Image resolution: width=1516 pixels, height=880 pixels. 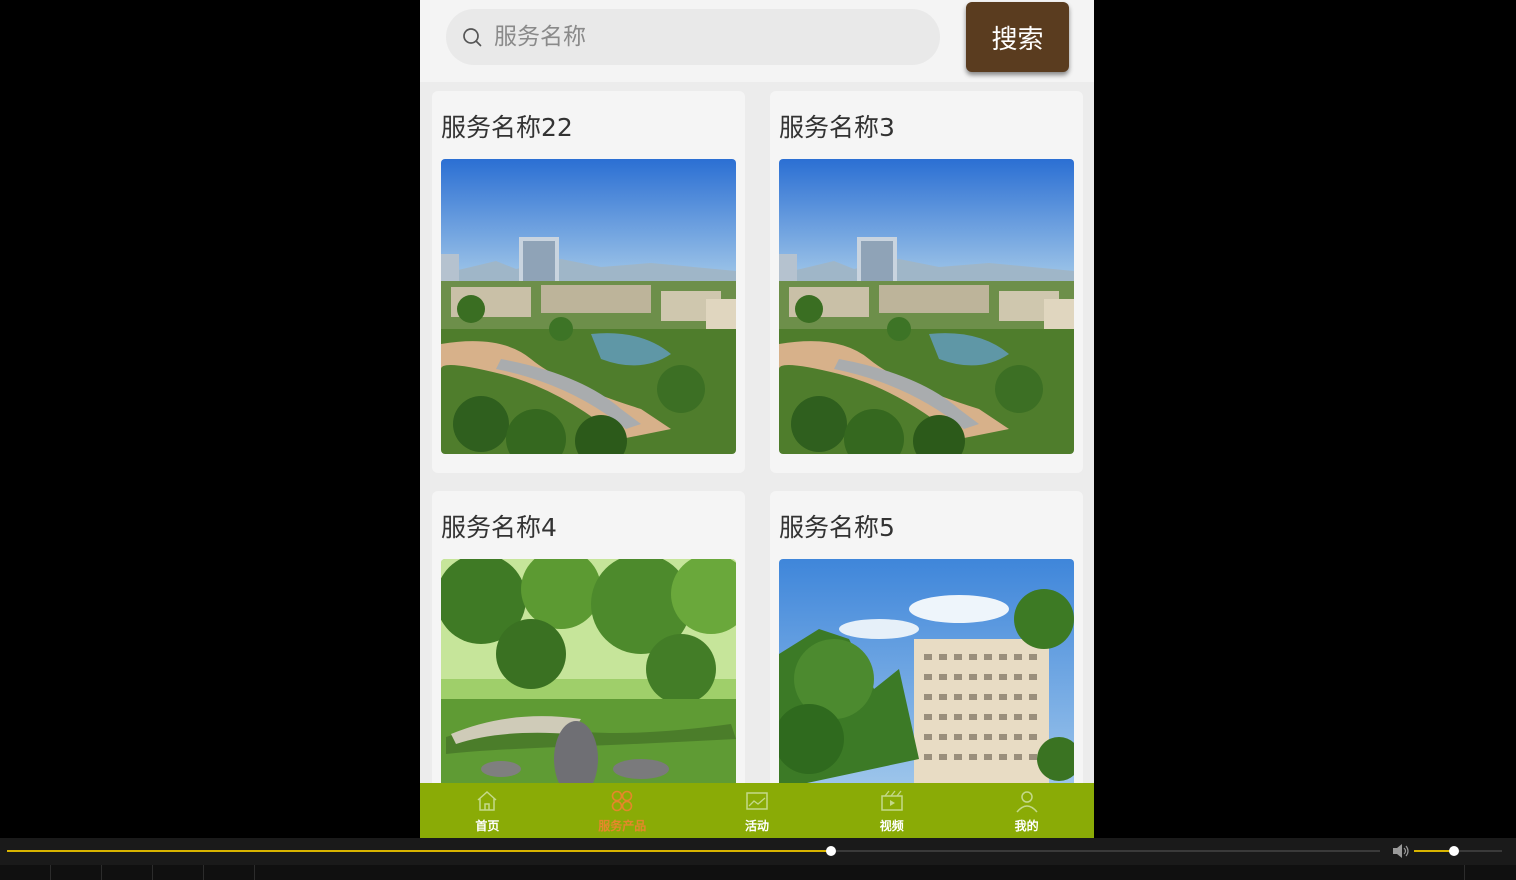 I want to click on tab-activities: 活动, so click(x=757, y=810).